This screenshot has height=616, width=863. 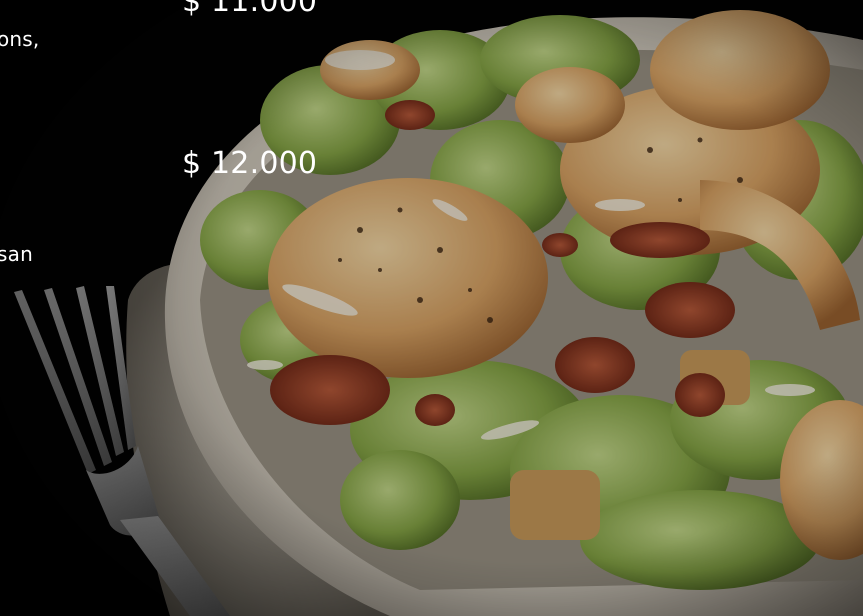 What do you see at coordinates (250, 163) in the screenshot?
I see `menu-item-price: $ 12.000` at bounding box center [250, 163].